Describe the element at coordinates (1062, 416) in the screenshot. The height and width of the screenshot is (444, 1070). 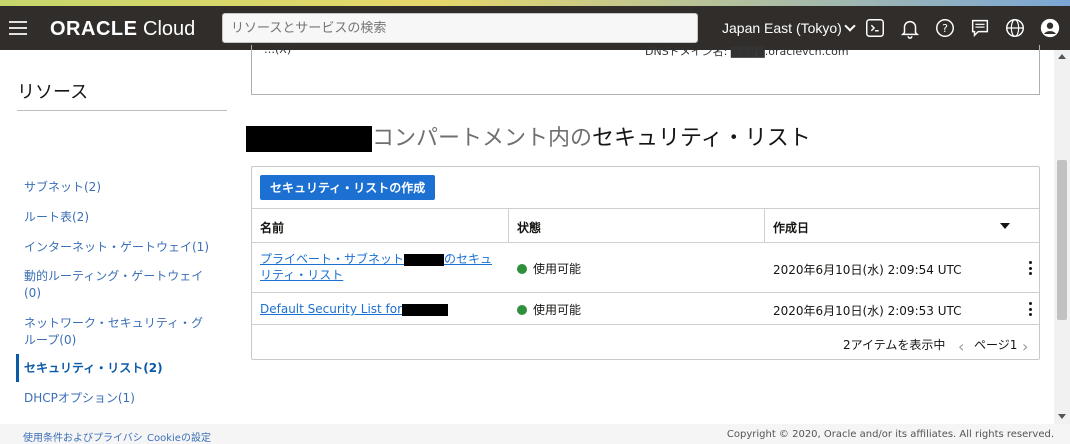
I see `scroll-down-icon` at that location.